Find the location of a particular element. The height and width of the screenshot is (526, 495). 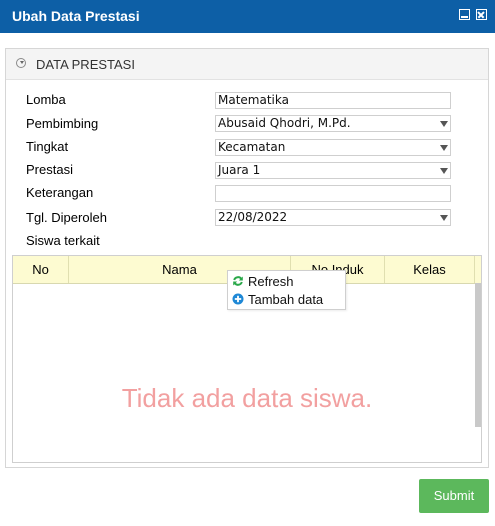

empty-message: Tidak ada data siswa. is located at coordinates (247, 398).